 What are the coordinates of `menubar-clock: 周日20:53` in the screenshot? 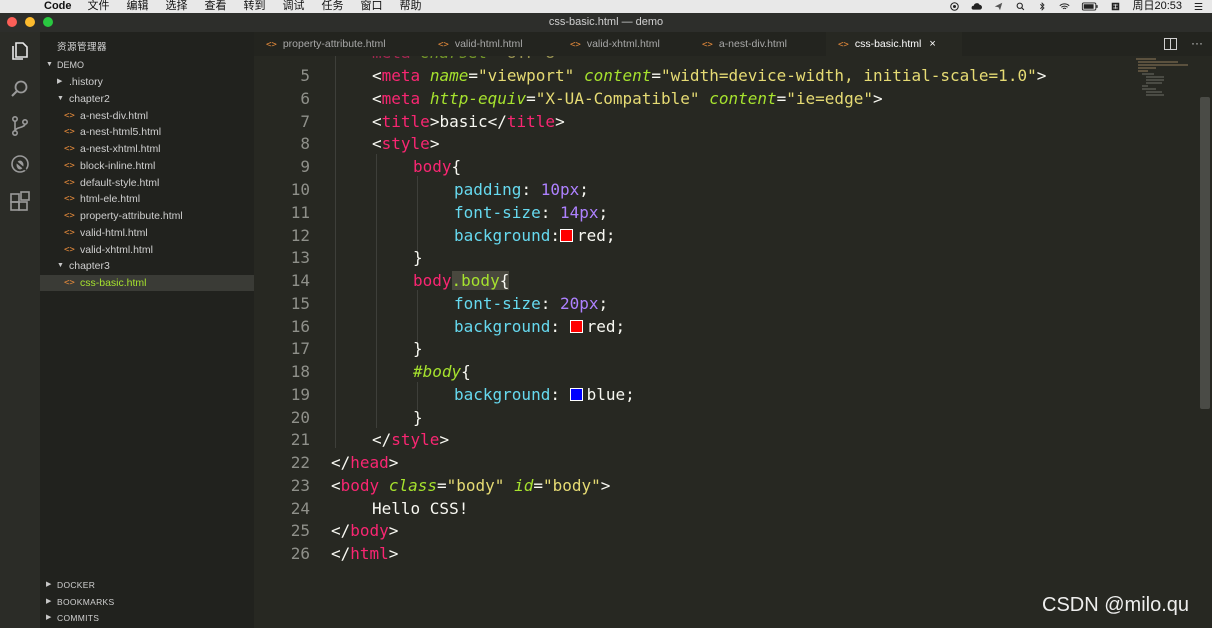 It's located at (1157, 6).